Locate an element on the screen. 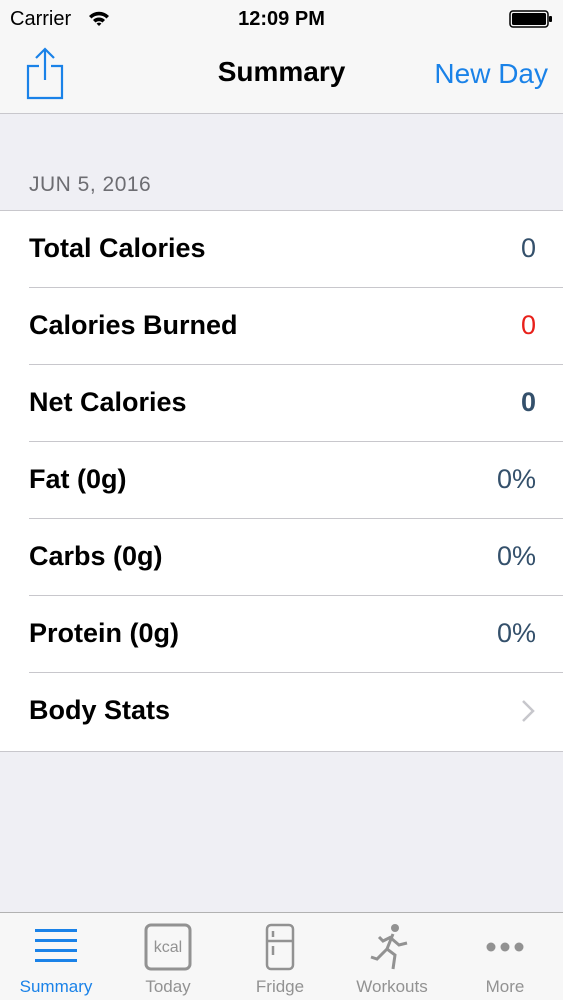  row-protein: Protein (0g) 0% is located at coordinates (281, 634).